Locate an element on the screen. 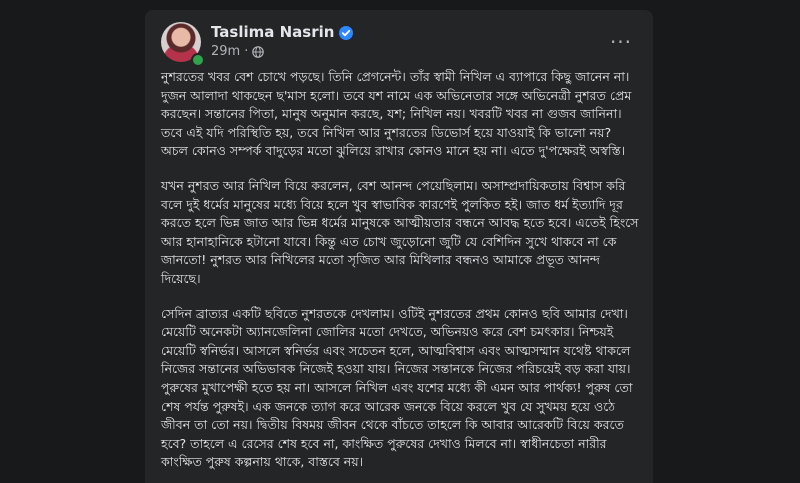 This screenshot has height=483, width=800. more-options-button: ··· is located at coordinates (621, 42).